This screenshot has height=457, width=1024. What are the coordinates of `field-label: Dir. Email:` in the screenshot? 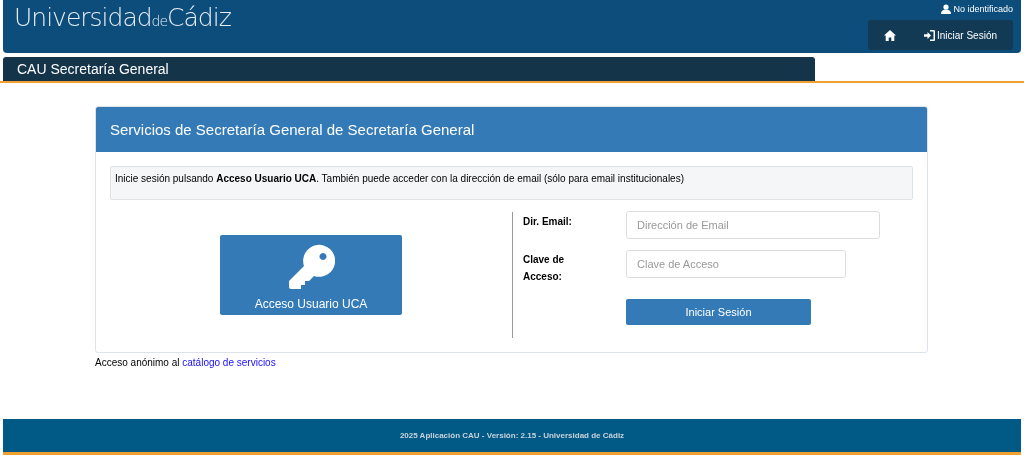 It's located at (548, 222).